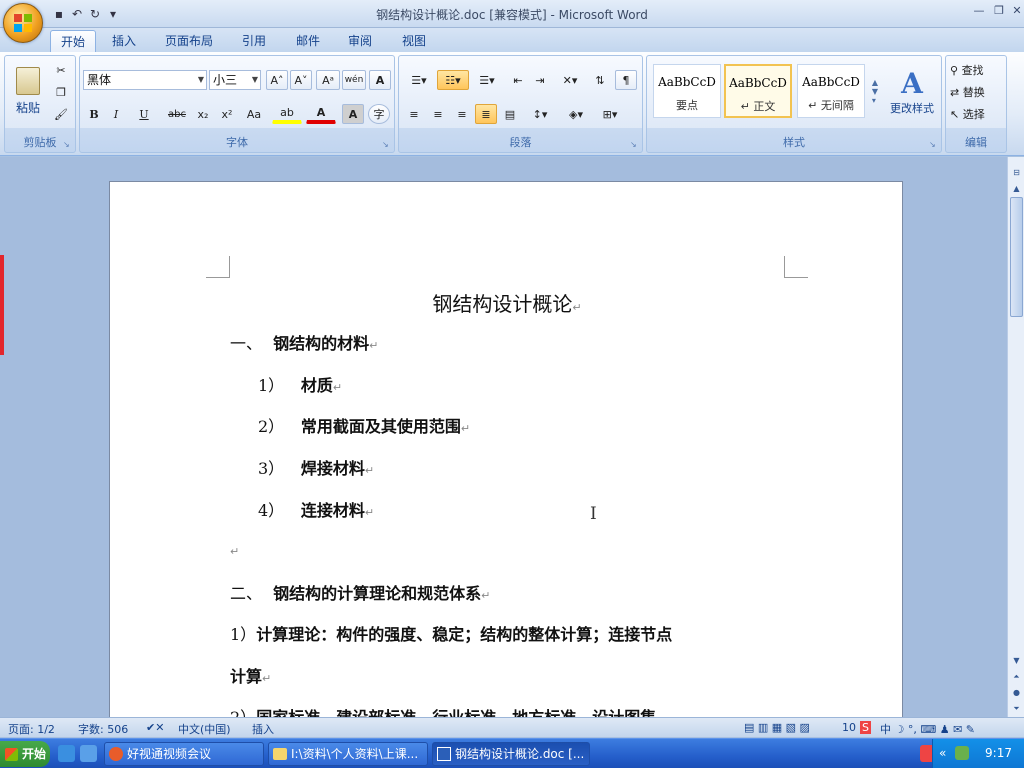 This screenshot has width=1024, height=768. I want to click on copy-icon: ❐, so click(61, 92).